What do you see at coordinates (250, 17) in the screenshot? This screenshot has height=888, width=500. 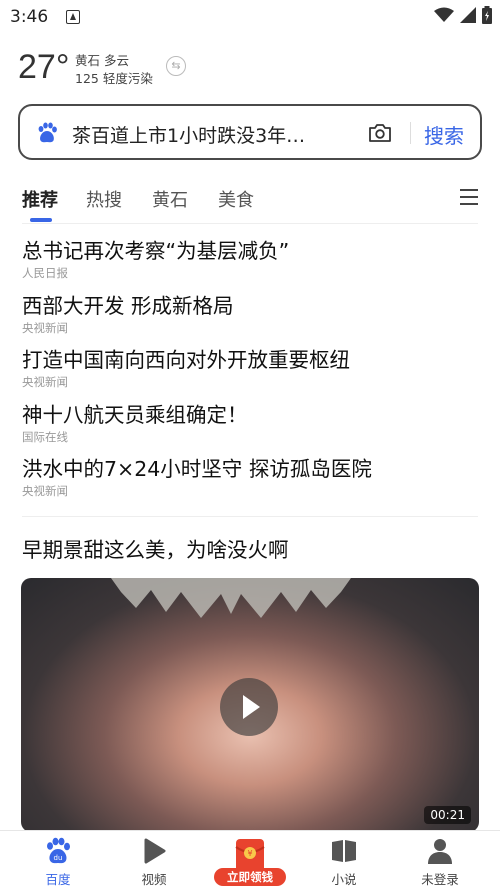 I see `status-bar: 3:46` at bounding box center [250, 17].